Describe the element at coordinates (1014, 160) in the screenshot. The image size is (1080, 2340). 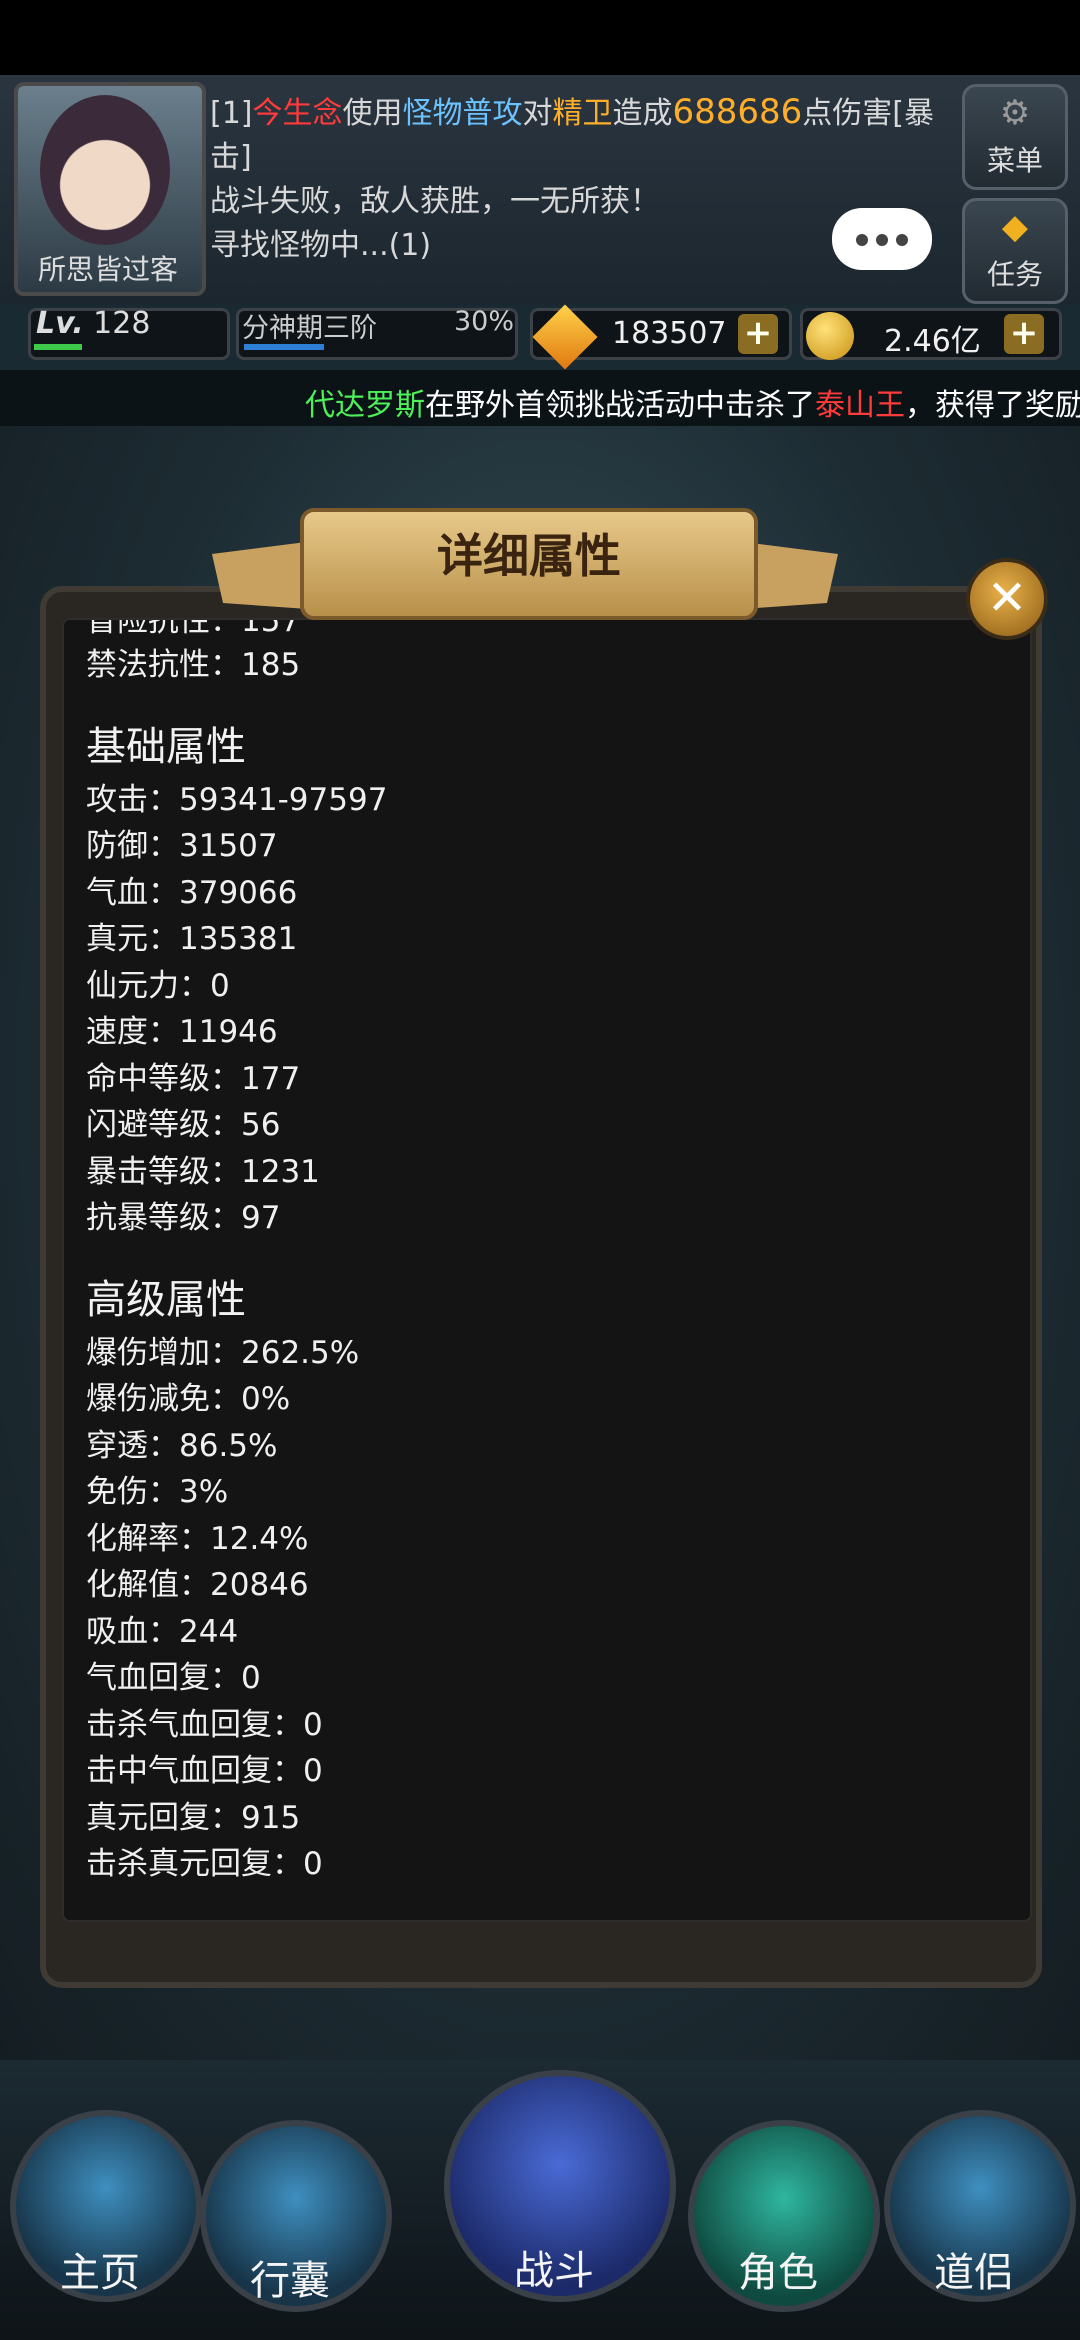
I see `menu-button-label: 菜单` at that location.